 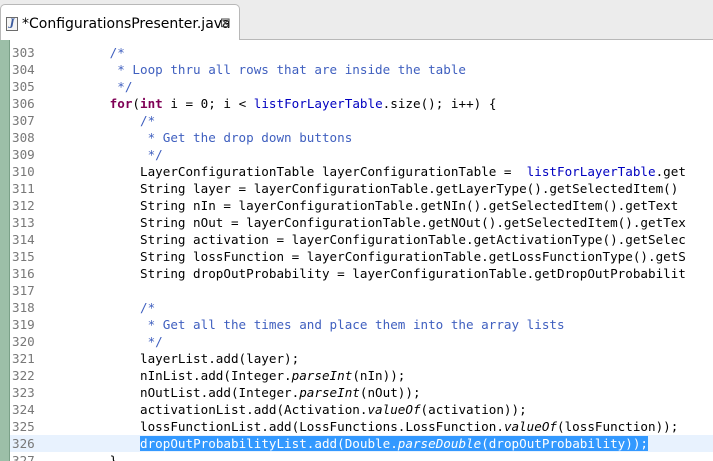 I want to click on line-number: 316, so click(x=23, y=273).